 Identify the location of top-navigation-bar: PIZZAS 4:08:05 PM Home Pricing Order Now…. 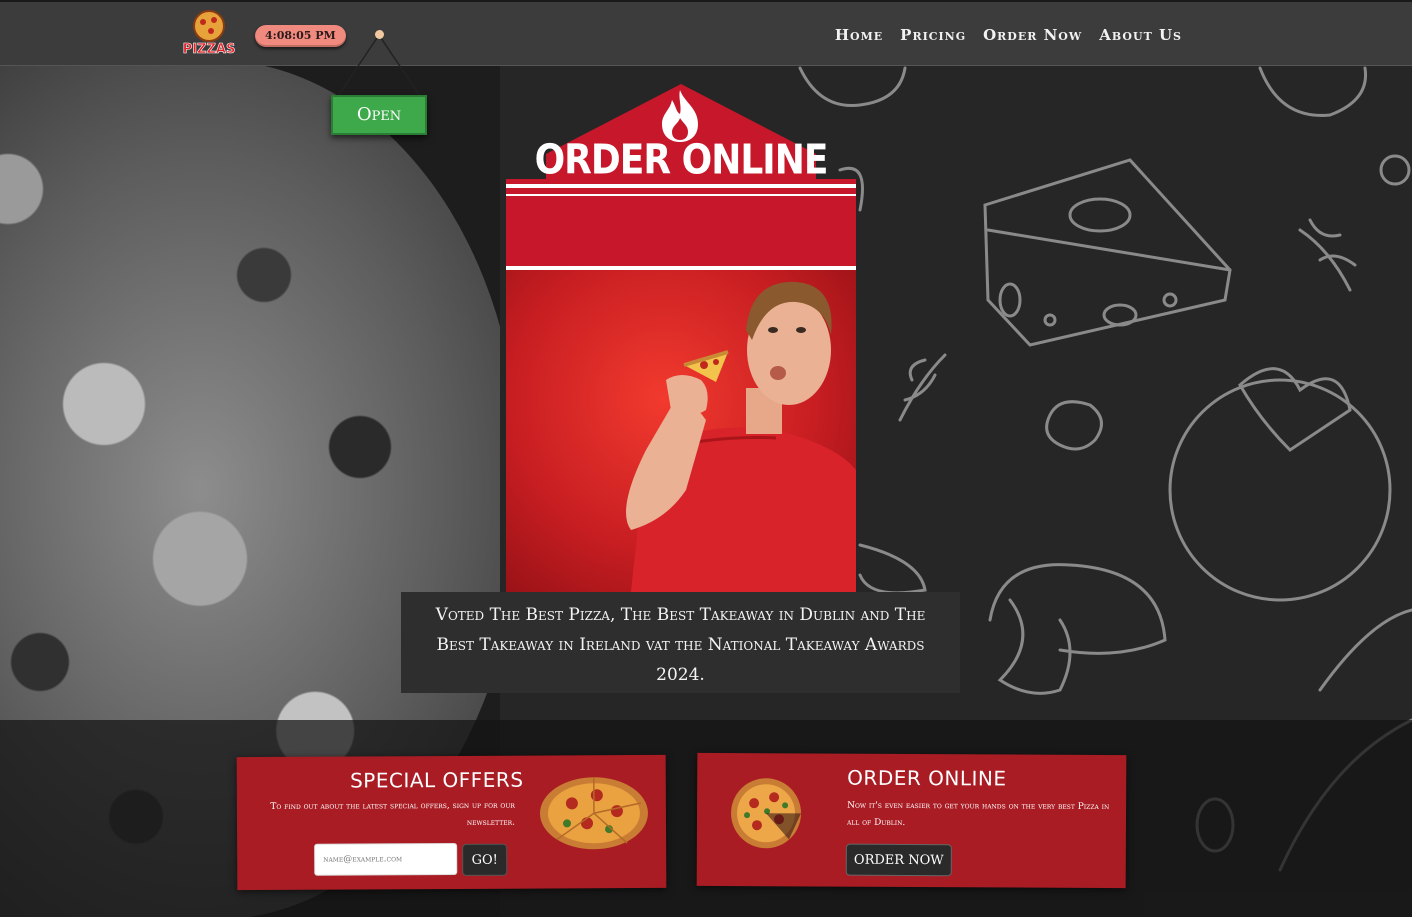
(706, 33).